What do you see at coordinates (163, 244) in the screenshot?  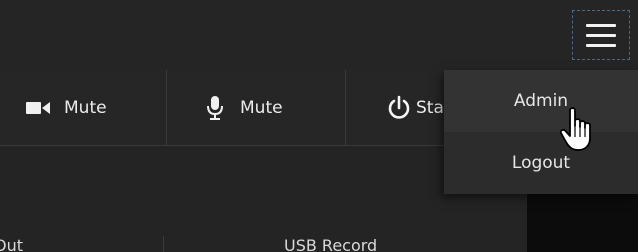 I see `column-divider` at bounding box center [163, 244].